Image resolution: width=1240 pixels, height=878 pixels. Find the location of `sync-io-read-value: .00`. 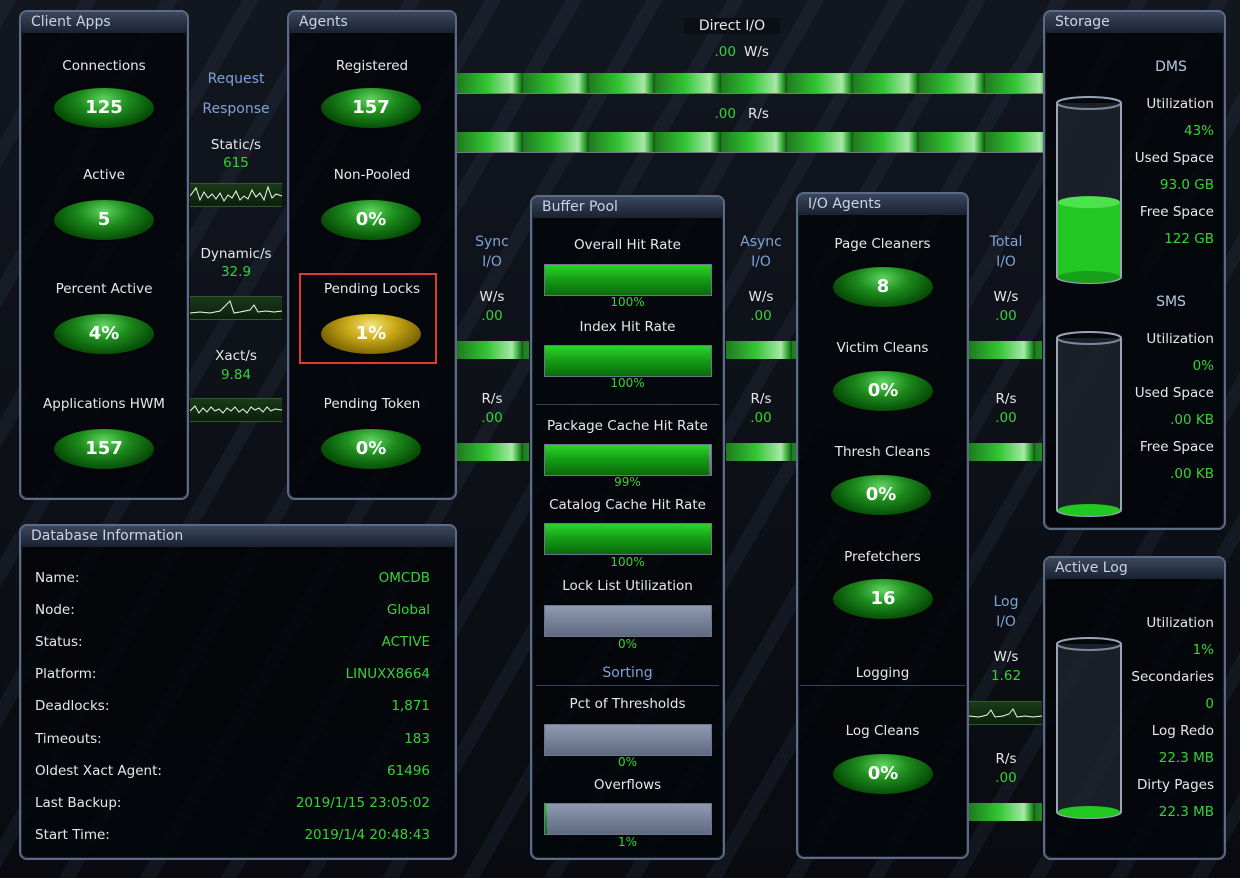

sync-io-read-value: .00 is located at coordinates (492, 418).